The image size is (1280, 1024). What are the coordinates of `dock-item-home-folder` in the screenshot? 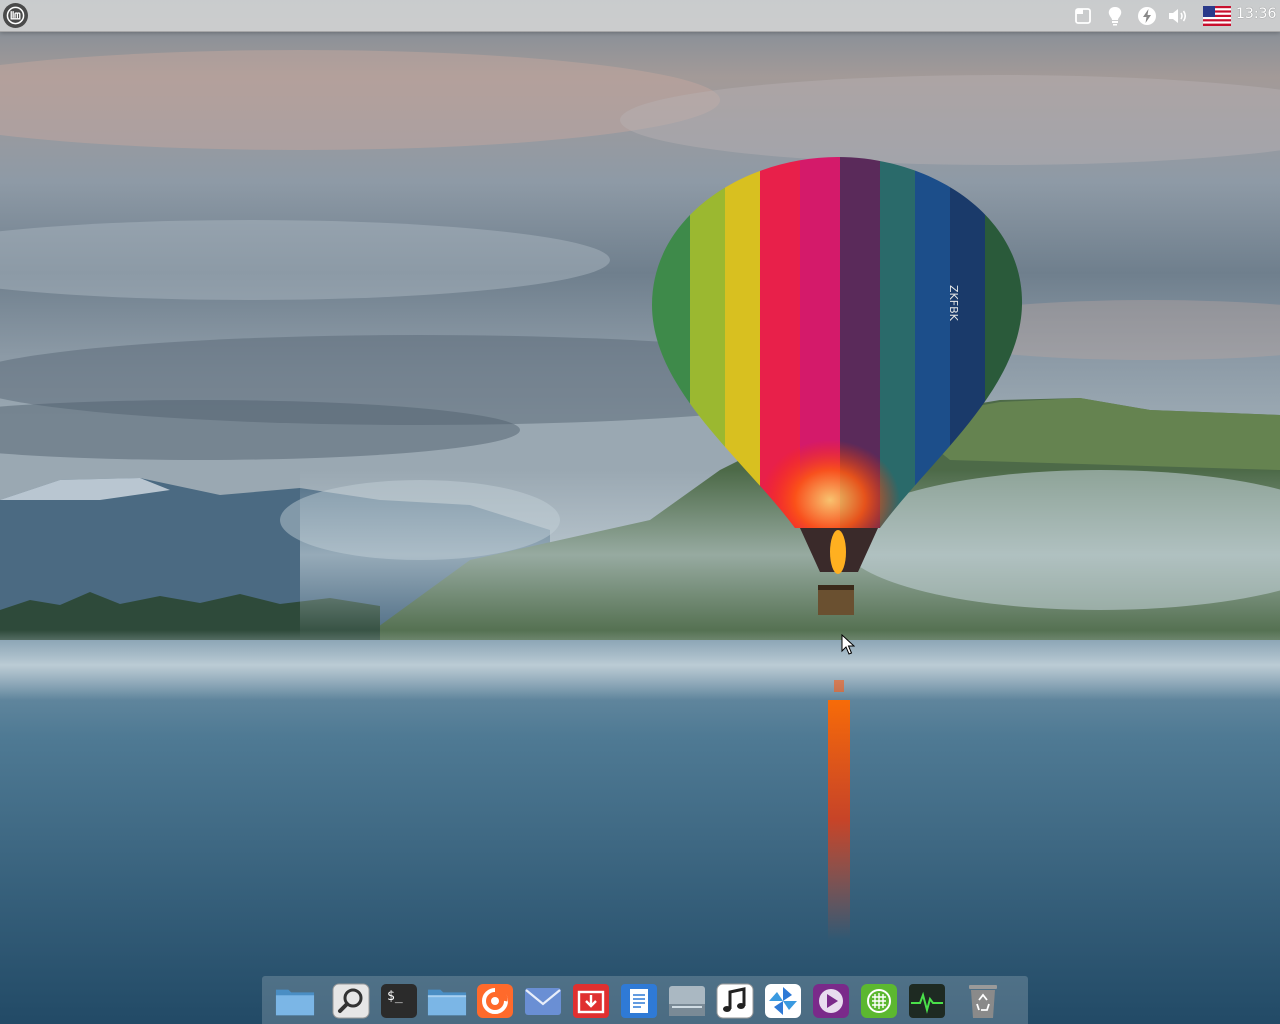 It's located at (295, 1001).